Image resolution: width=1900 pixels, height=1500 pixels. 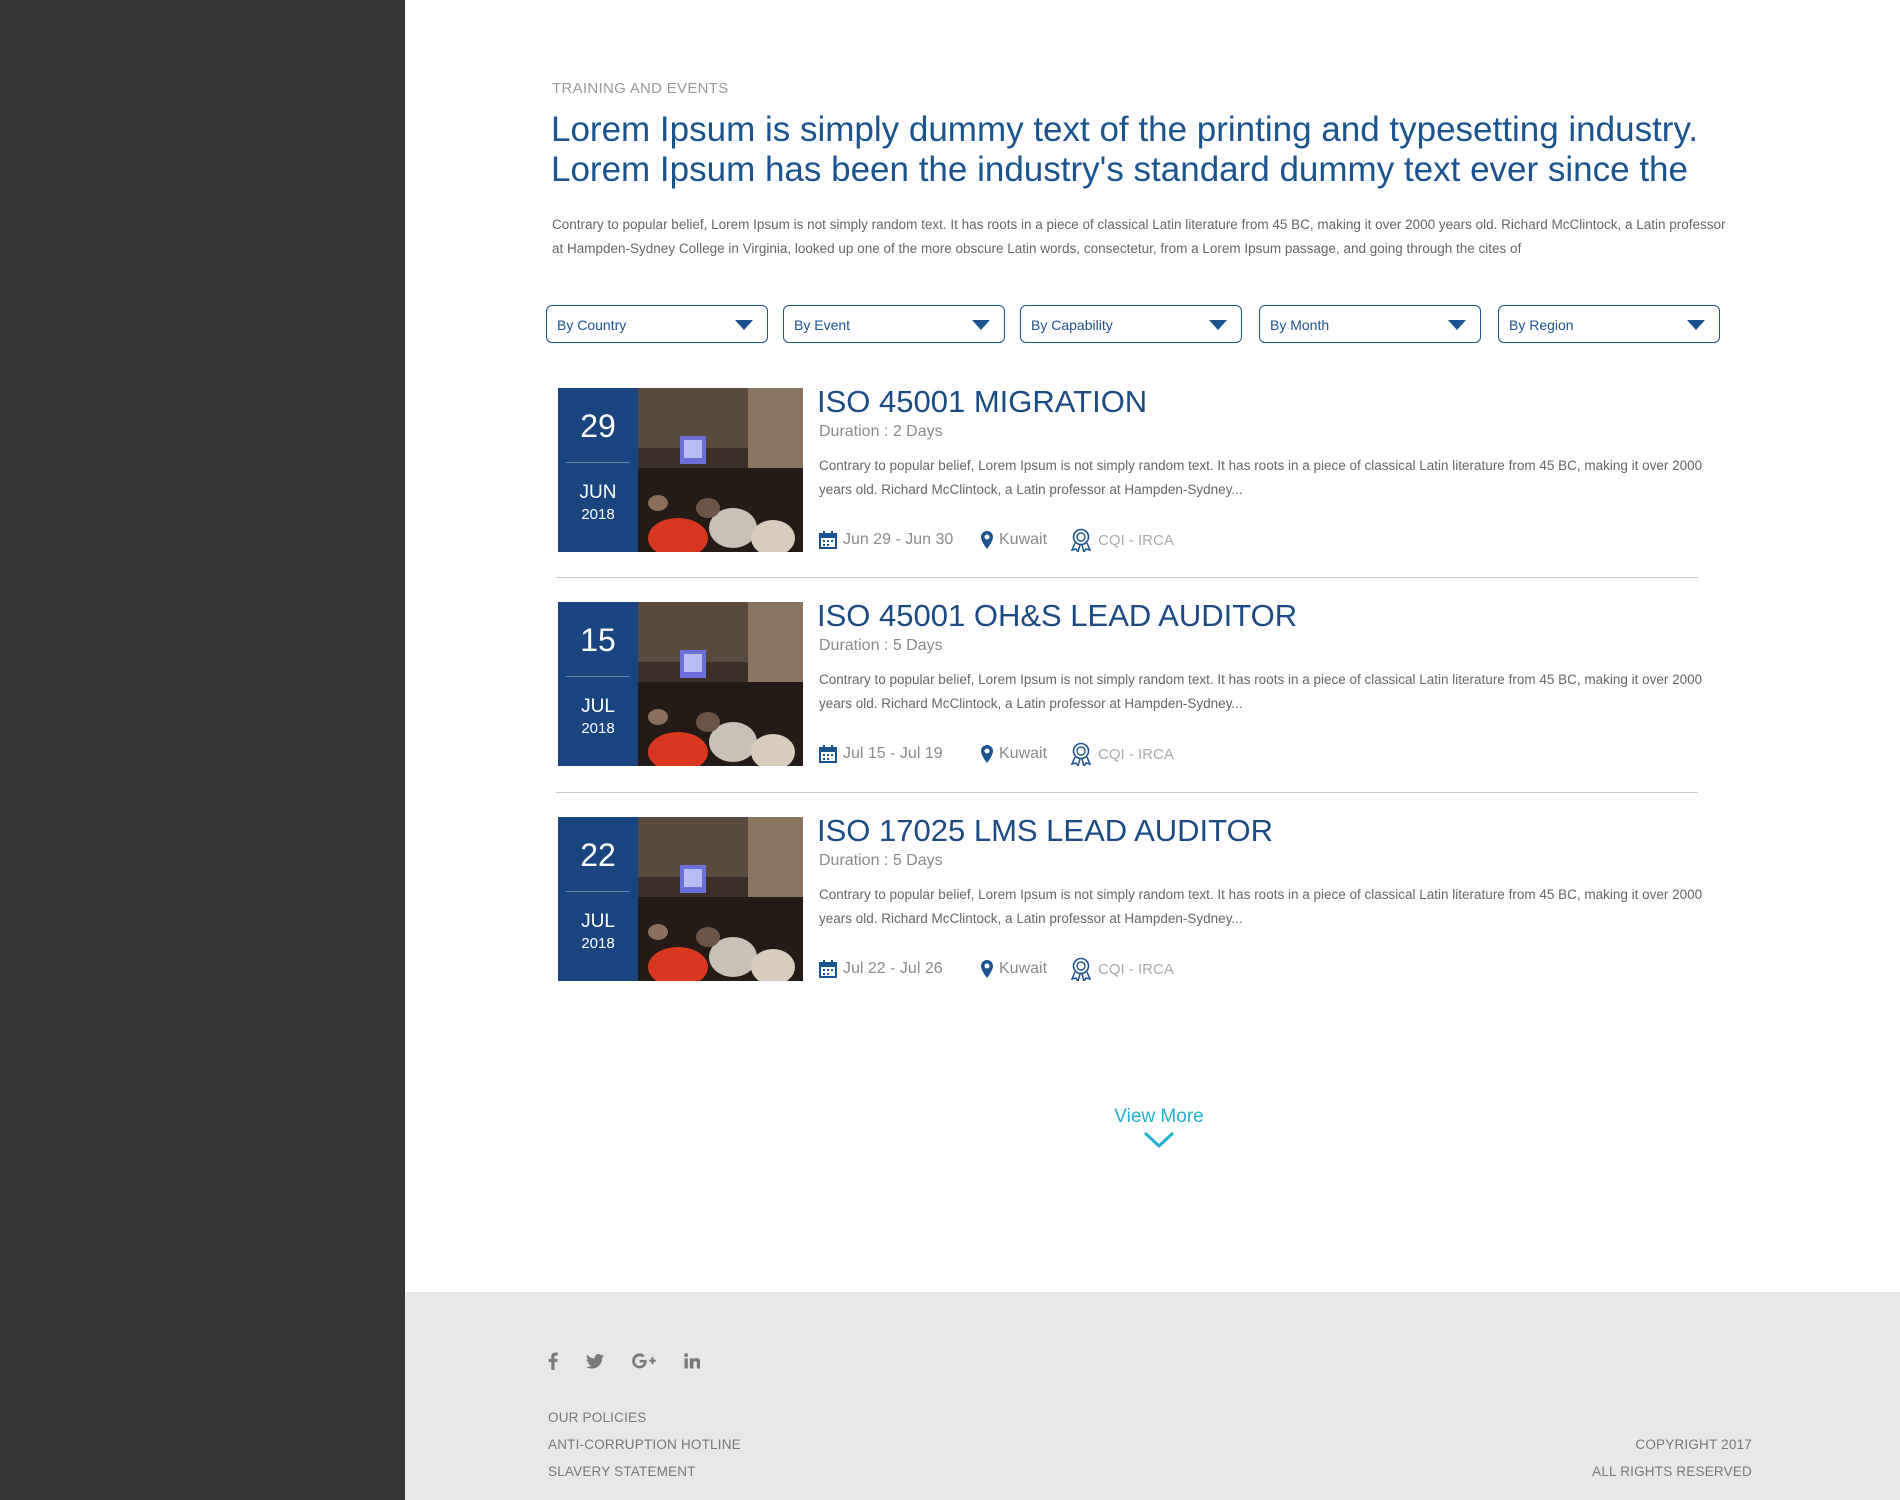 I want to click on footer-link-policies: OUR POLICIES, so click(x=644, y=1417).